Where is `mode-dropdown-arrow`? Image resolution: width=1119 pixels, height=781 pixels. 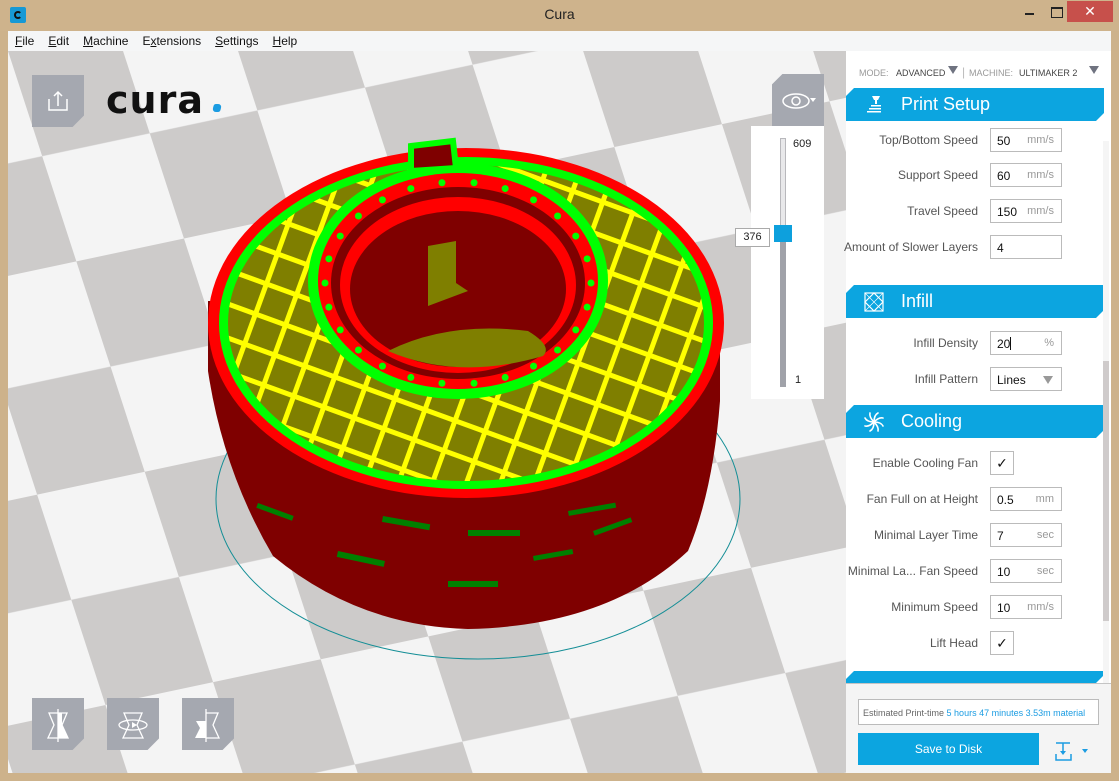 mode-dropdown-arrow is located at coordinates (953, 71).